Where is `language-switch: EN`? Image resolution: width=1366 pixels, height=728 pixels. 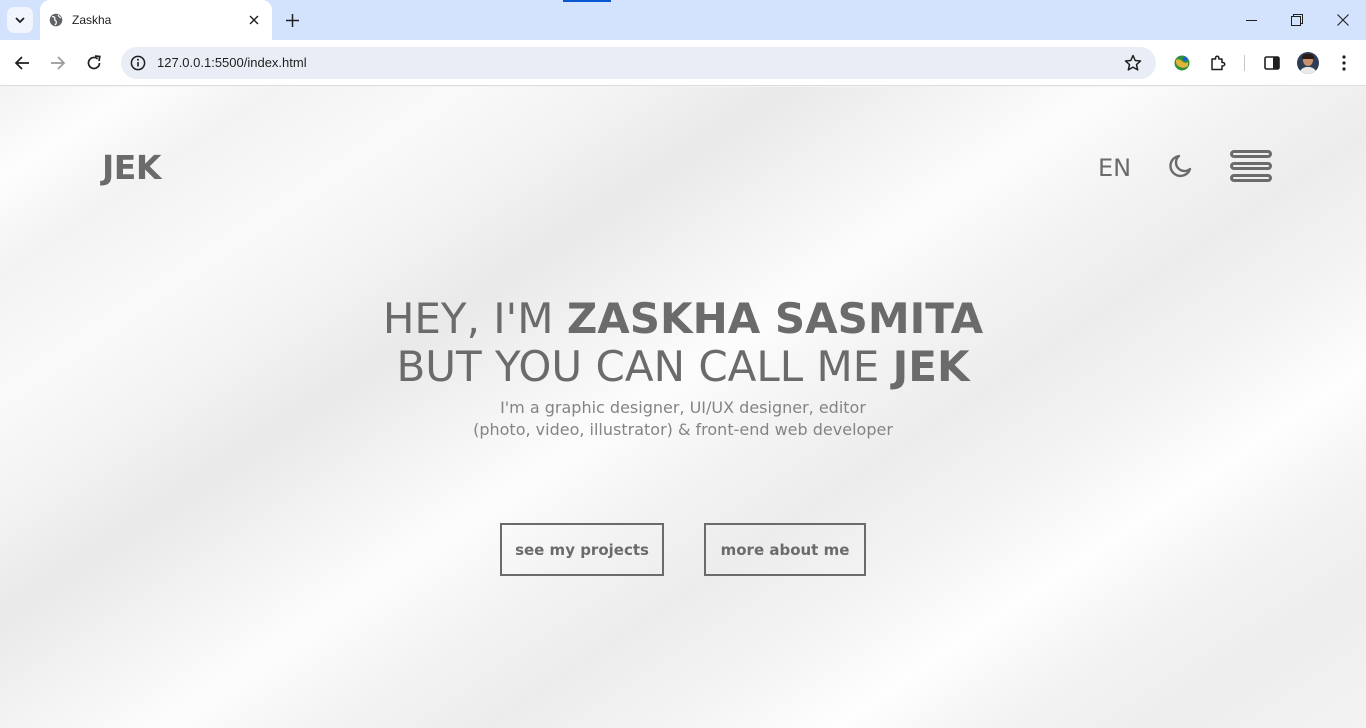
language-switch: EN is located at coordinates (1114, 168).